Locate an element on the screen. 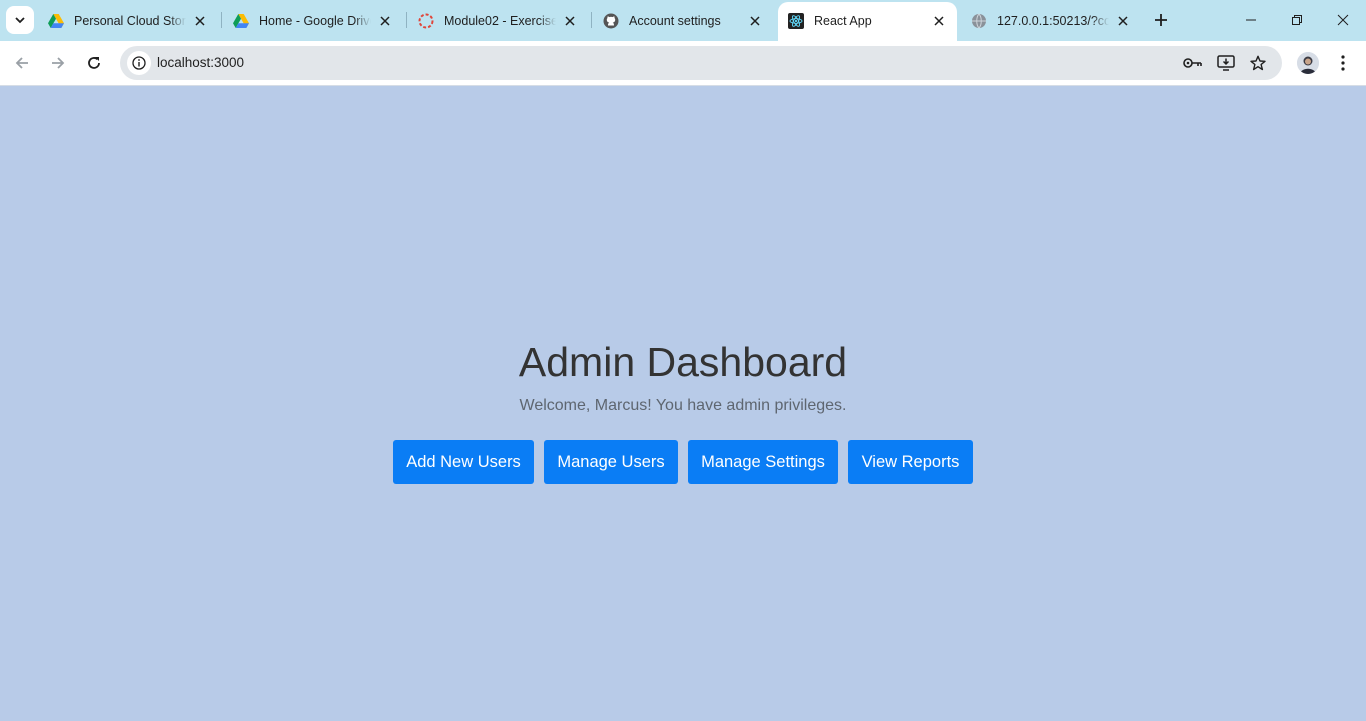 The height and width of the screenshot is (721, 1366). loading-spinner-icon is located at coordinates (426, 21).